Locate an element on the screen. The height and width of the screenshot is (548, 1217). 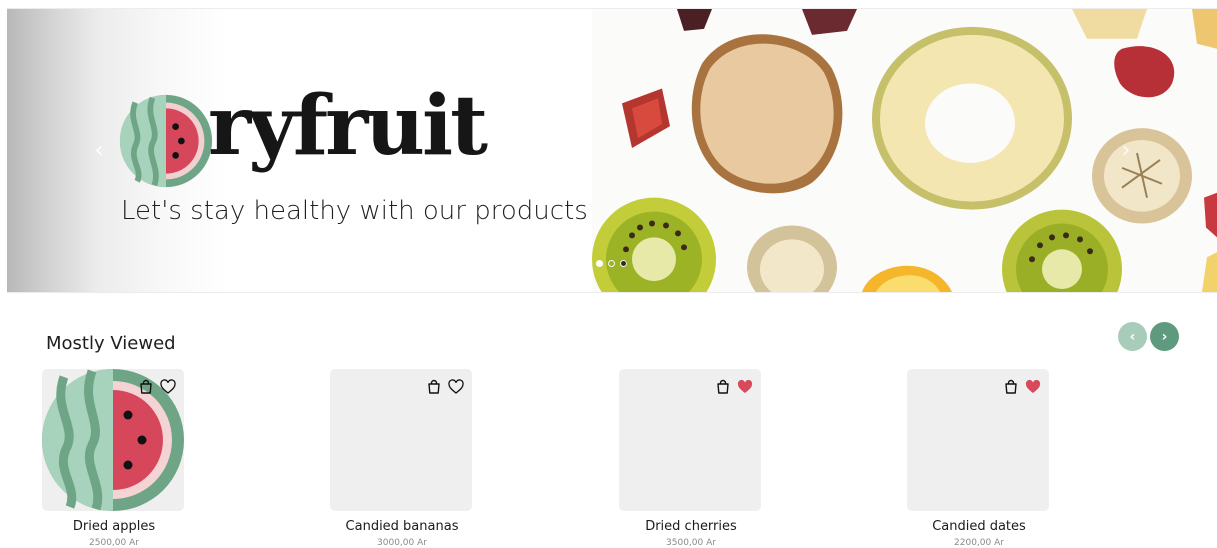
hero-tagline: Let's stay healthy with our products is located at coordinates (354, 211).